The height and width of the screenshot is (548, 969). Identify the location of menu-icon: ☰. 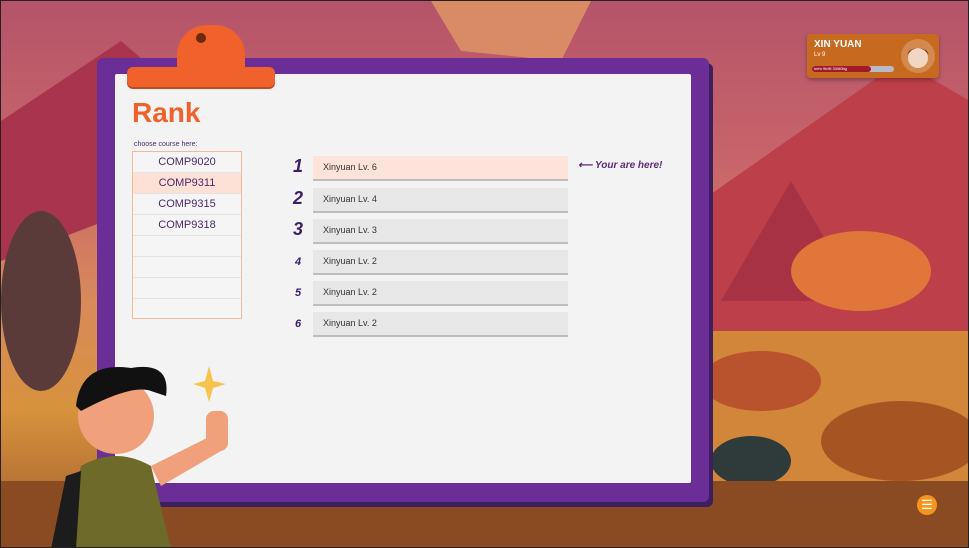
(927, 504).